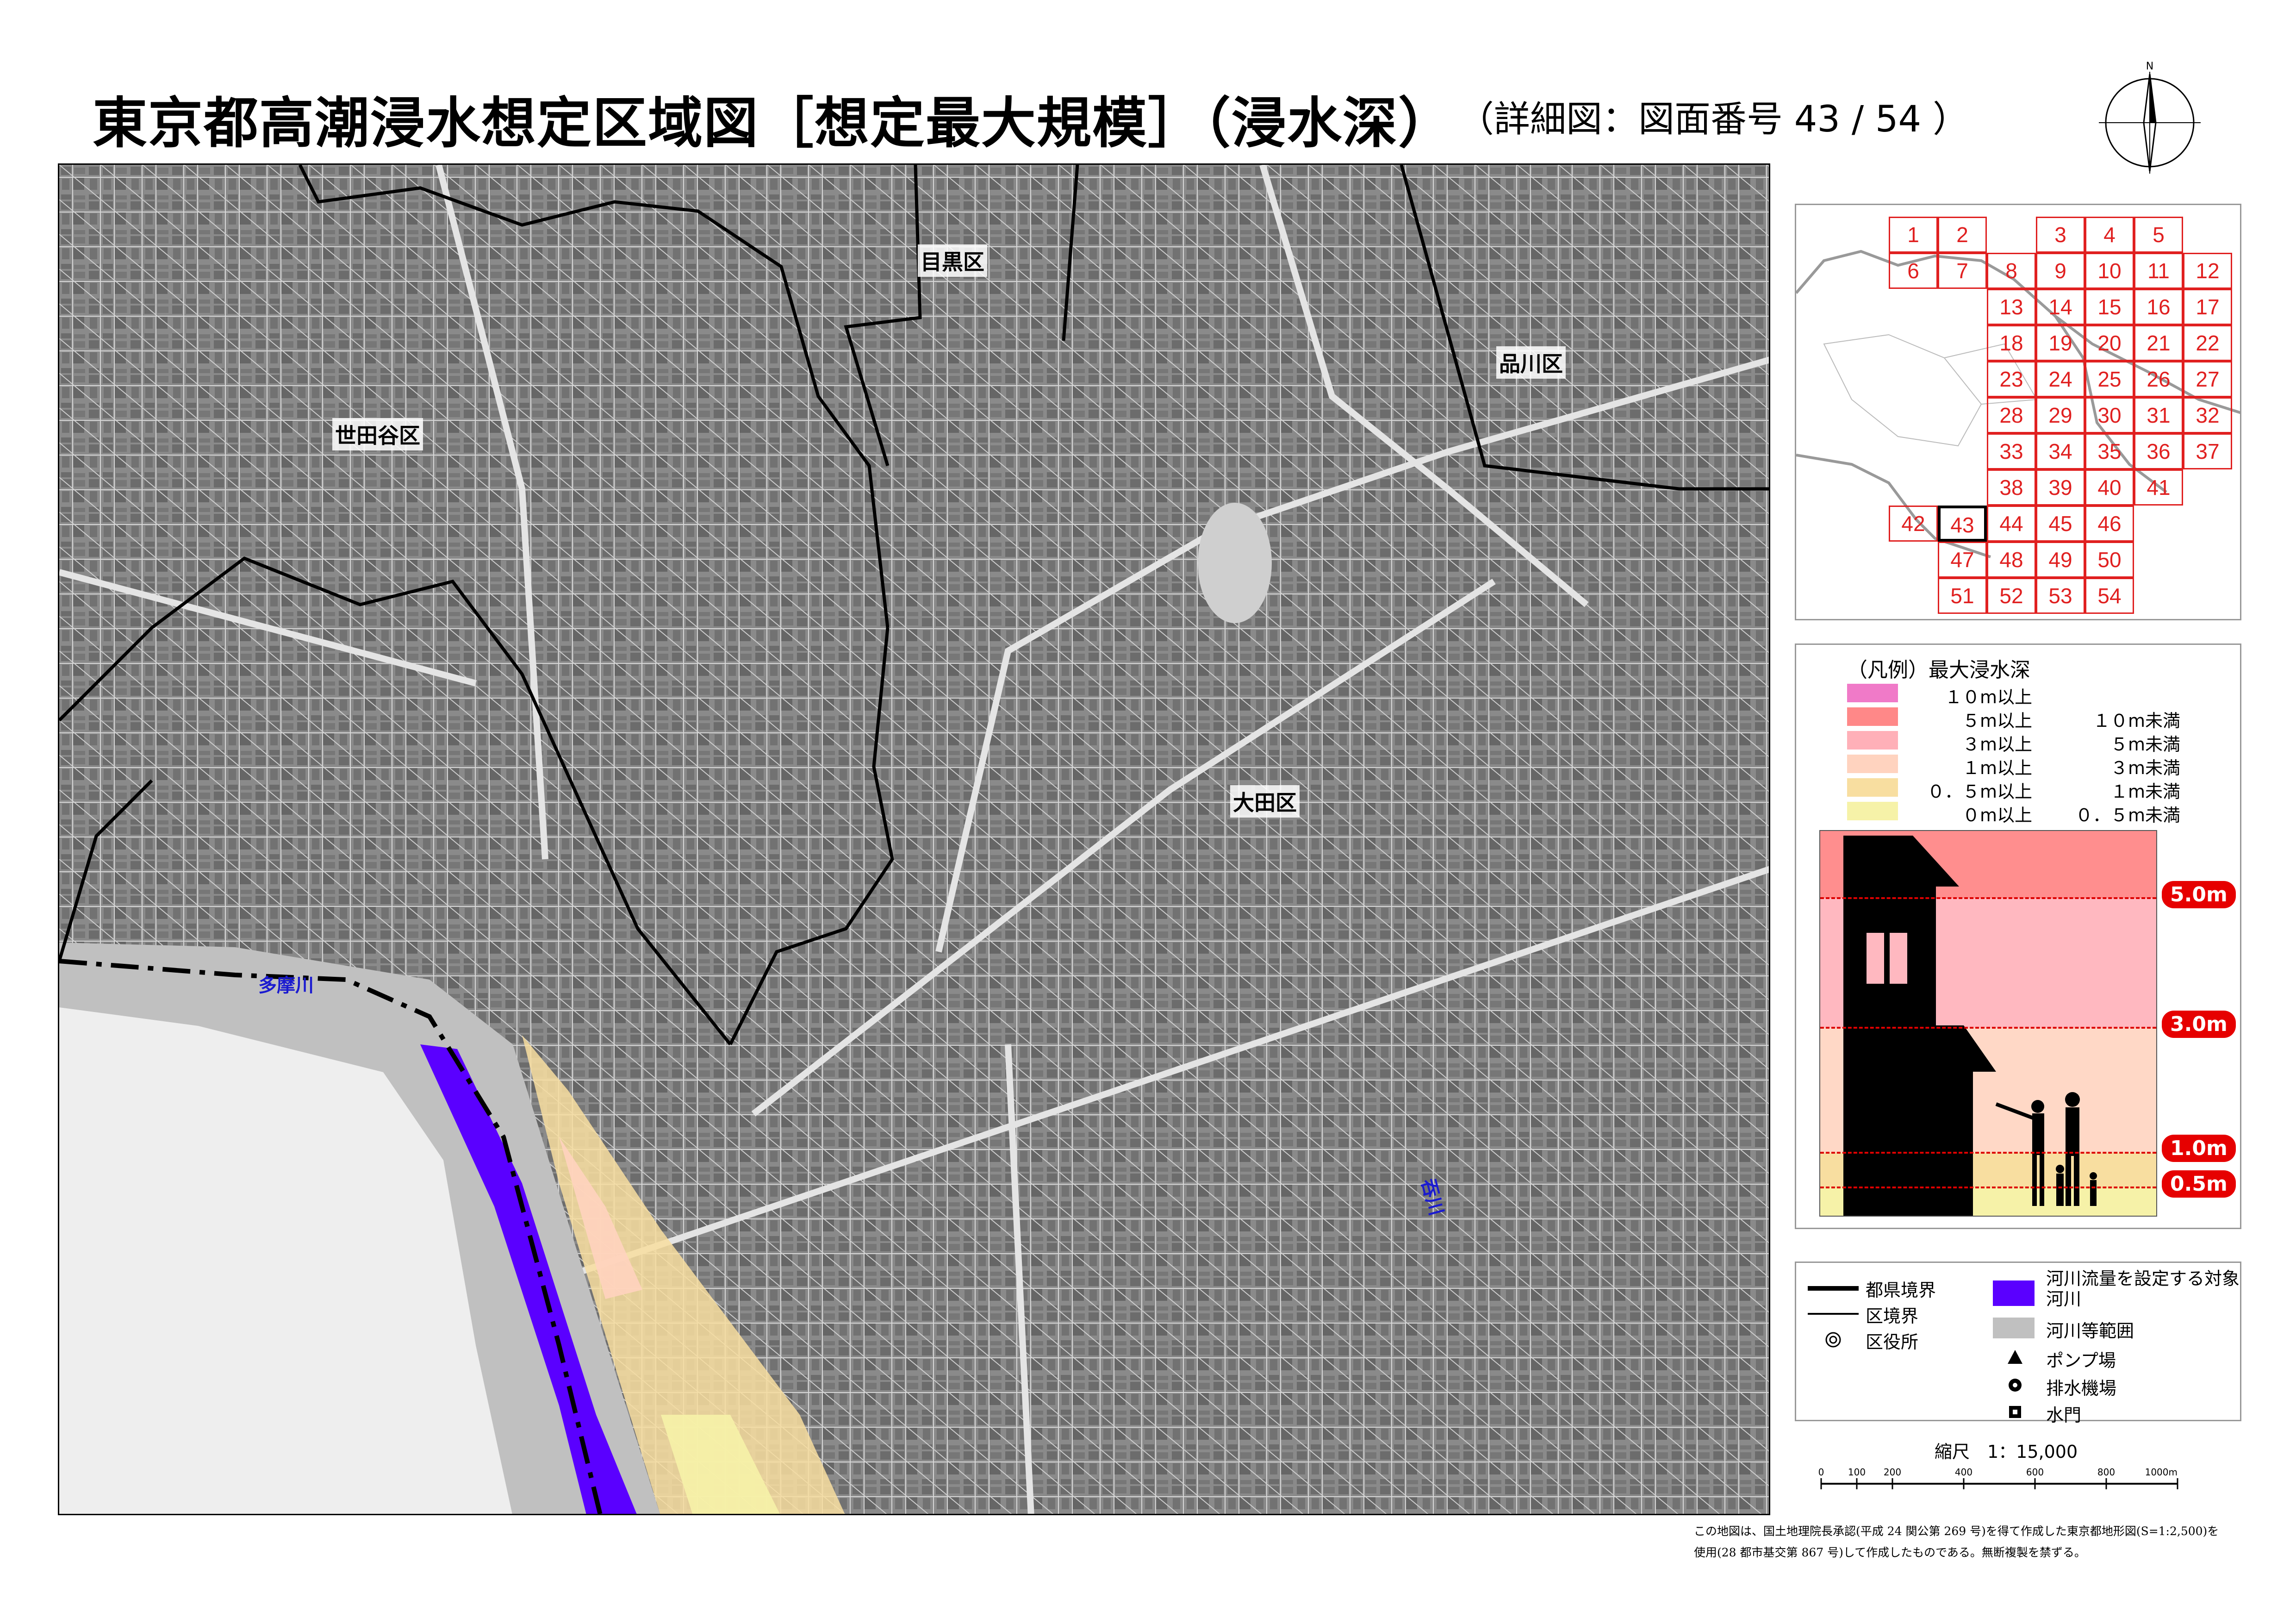 The height and width of the screenshot is (1624, 2296). I want to click on legend-from: ５m以上, so click(1997, 721).